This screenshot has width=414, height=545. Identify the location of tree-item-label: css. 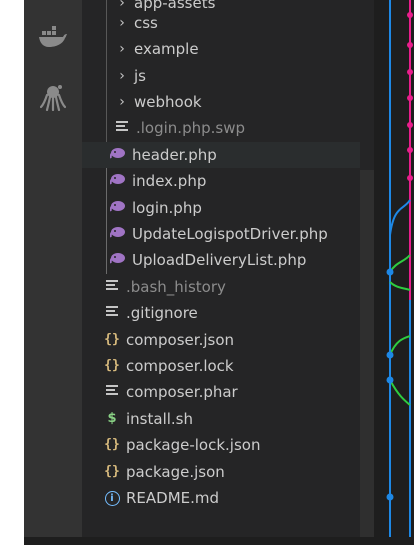
(146, 23).